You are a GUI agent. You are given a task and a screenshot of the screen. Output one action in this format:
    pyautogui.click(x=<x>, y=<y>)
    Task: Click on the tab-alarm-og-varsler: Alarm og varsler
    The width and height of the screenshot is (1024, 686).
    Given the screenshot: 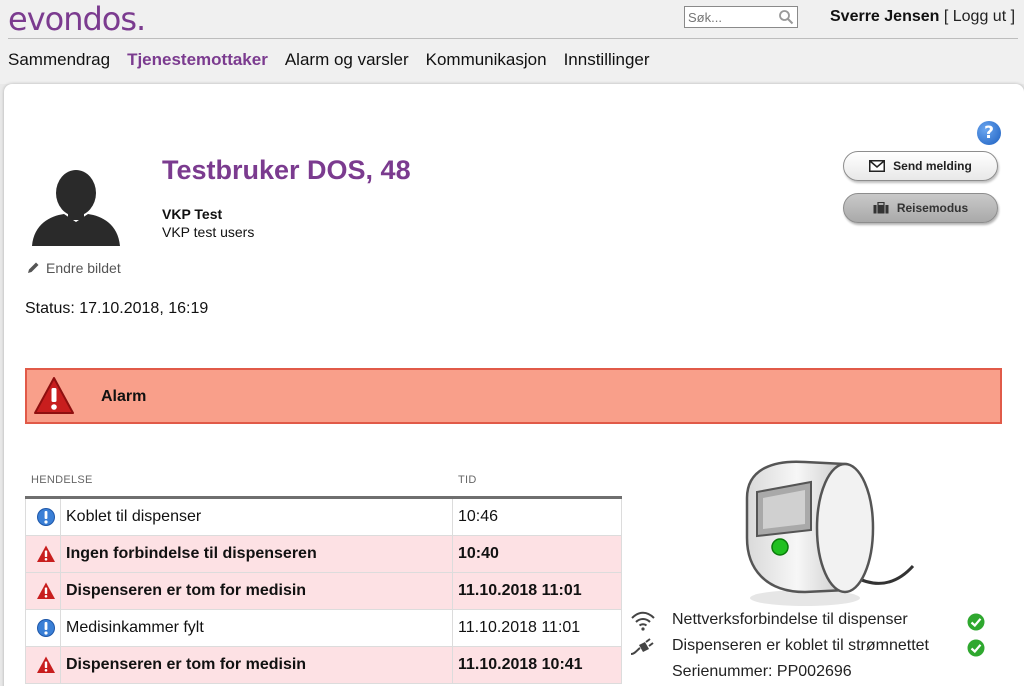 What is the action you would take?
    pyautogui.click(x=347, y=60)
    